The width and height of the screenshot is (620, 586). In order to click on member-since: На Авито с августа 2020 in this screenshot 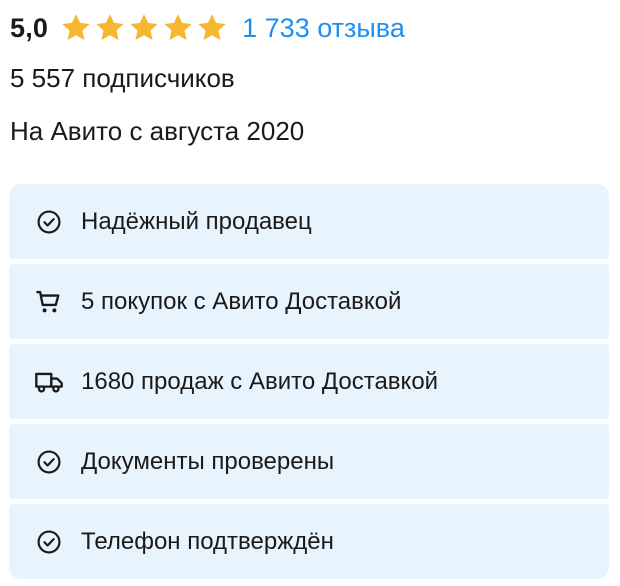, I will do `click(157, 131)`.